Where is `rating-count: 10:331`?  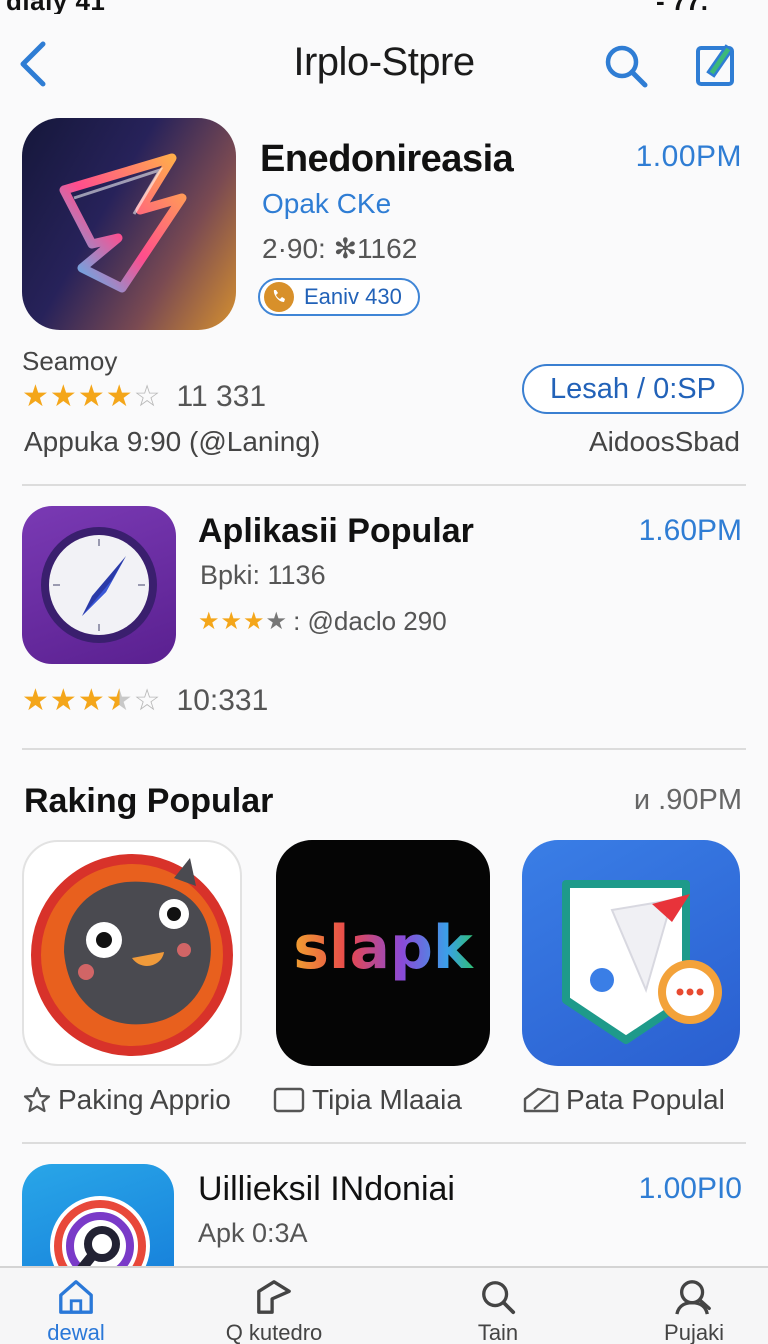
rating-count: 10:331 is located at coordinates (222, 700).